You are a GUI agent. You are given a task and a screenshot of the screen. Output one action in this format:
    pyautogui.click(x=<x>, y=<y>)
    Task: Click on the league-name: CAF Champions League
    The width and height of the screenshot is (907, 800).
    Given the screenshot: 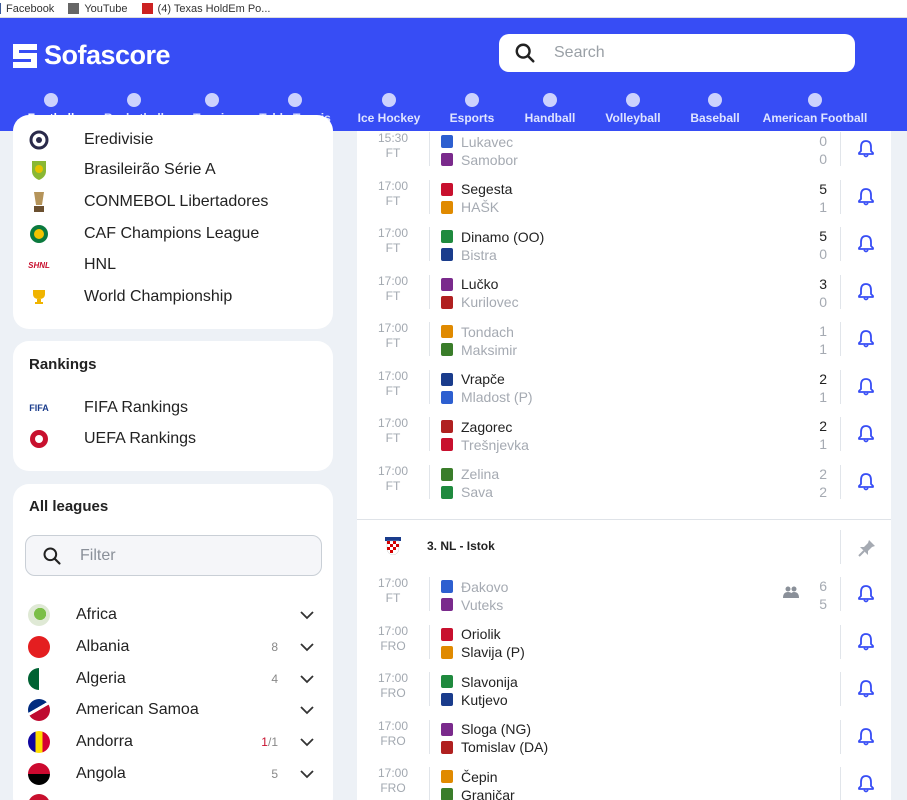 What is the action you would take?
    pyautogui.click(x=172, y=233)
    